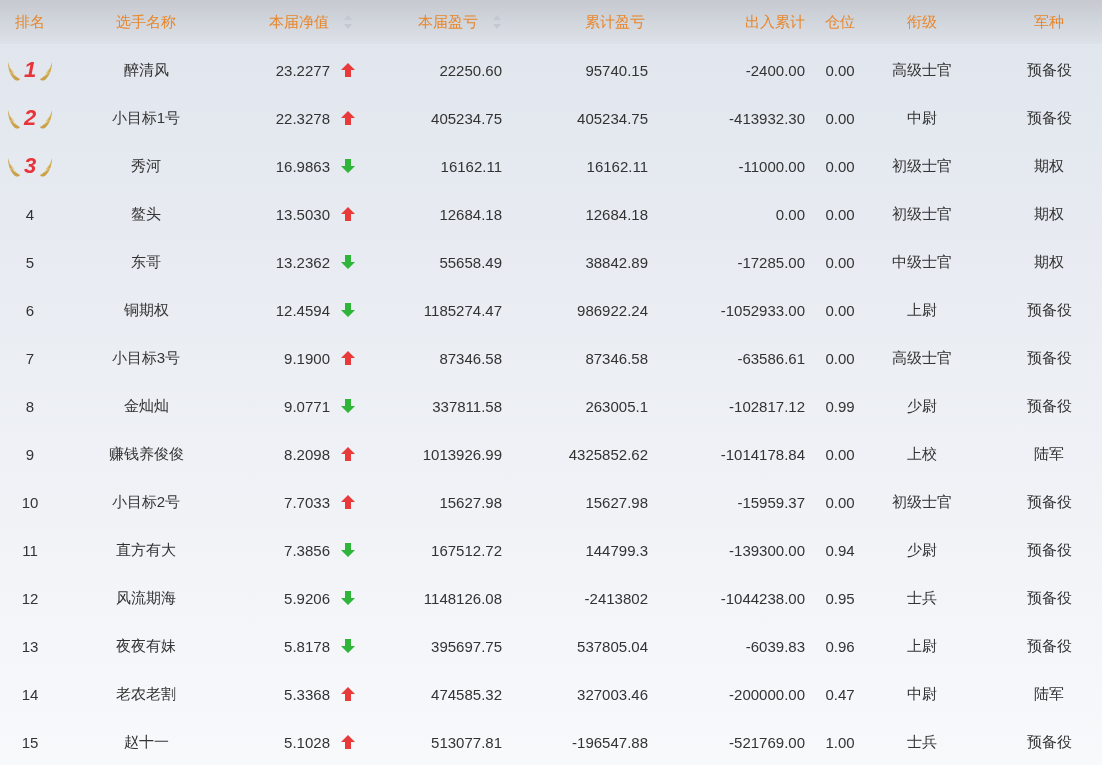 This screenshot has width=1102, height=765. What do you see at coordinates (30, 310) in the screenshot?
I see `rank-number: 6` at bounding box center [30, 310].